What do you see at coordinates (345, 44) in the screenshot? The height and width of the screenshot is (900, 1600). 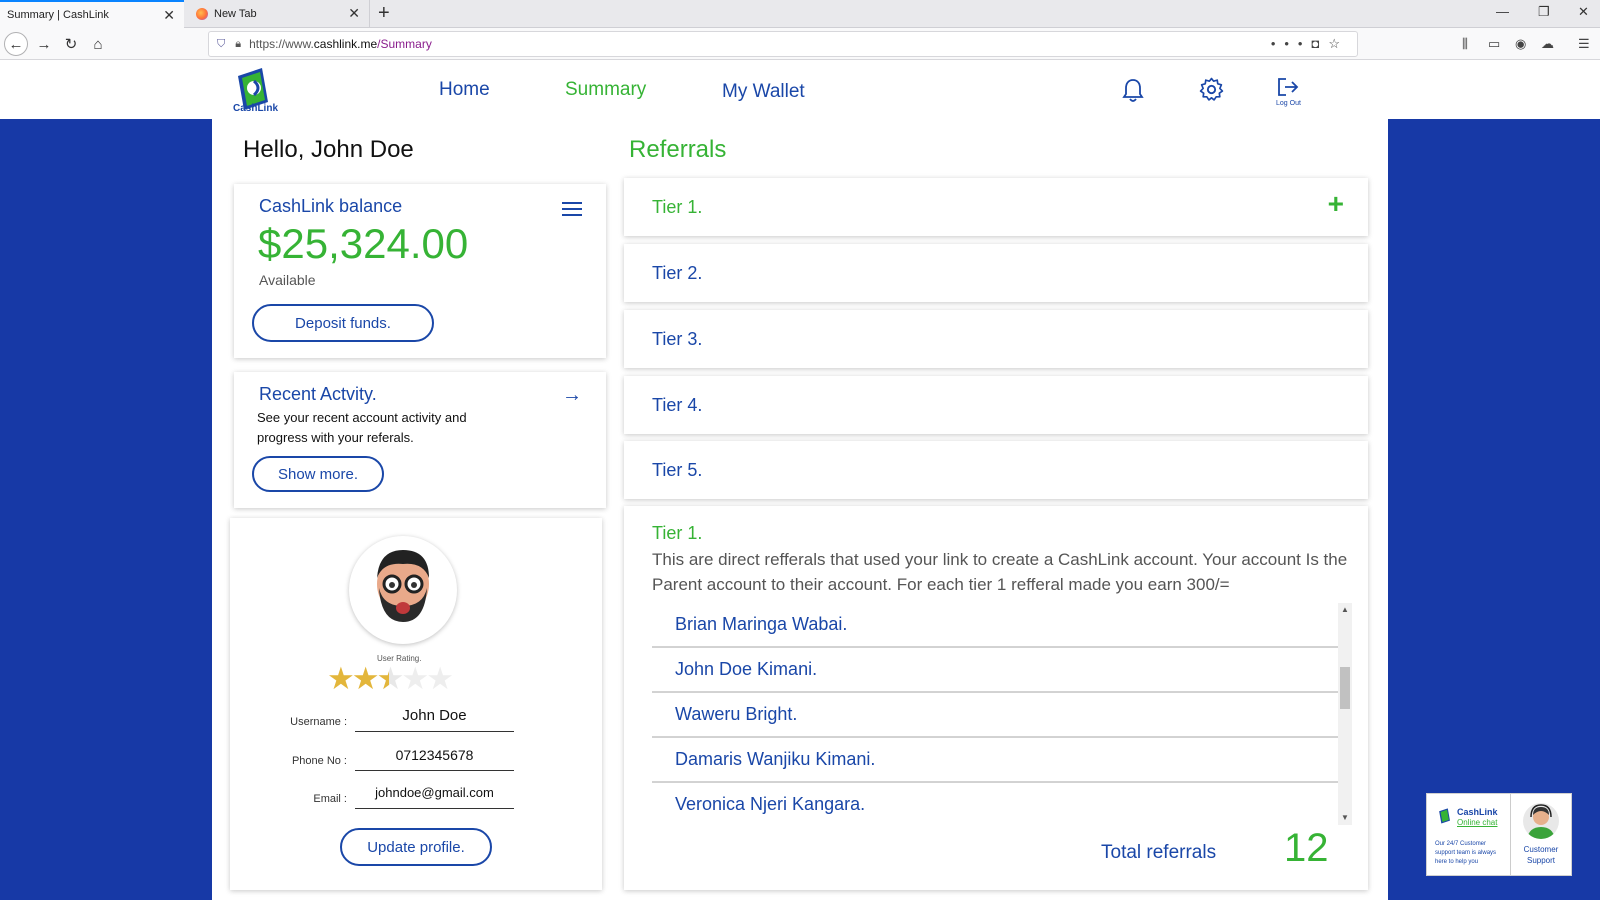 I see `url-domain: cashlink.me` at bounding box center [345, 44].